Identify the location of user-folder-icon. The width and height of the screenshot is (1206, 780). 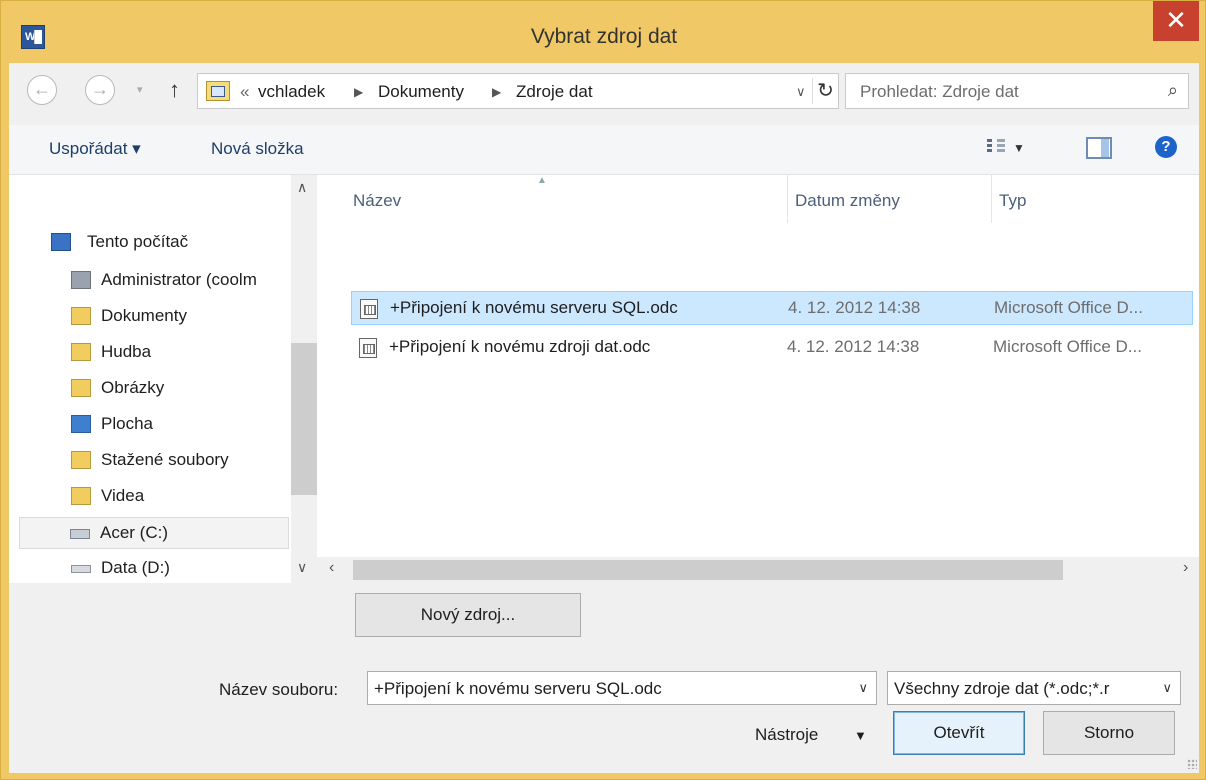
(81, 280).